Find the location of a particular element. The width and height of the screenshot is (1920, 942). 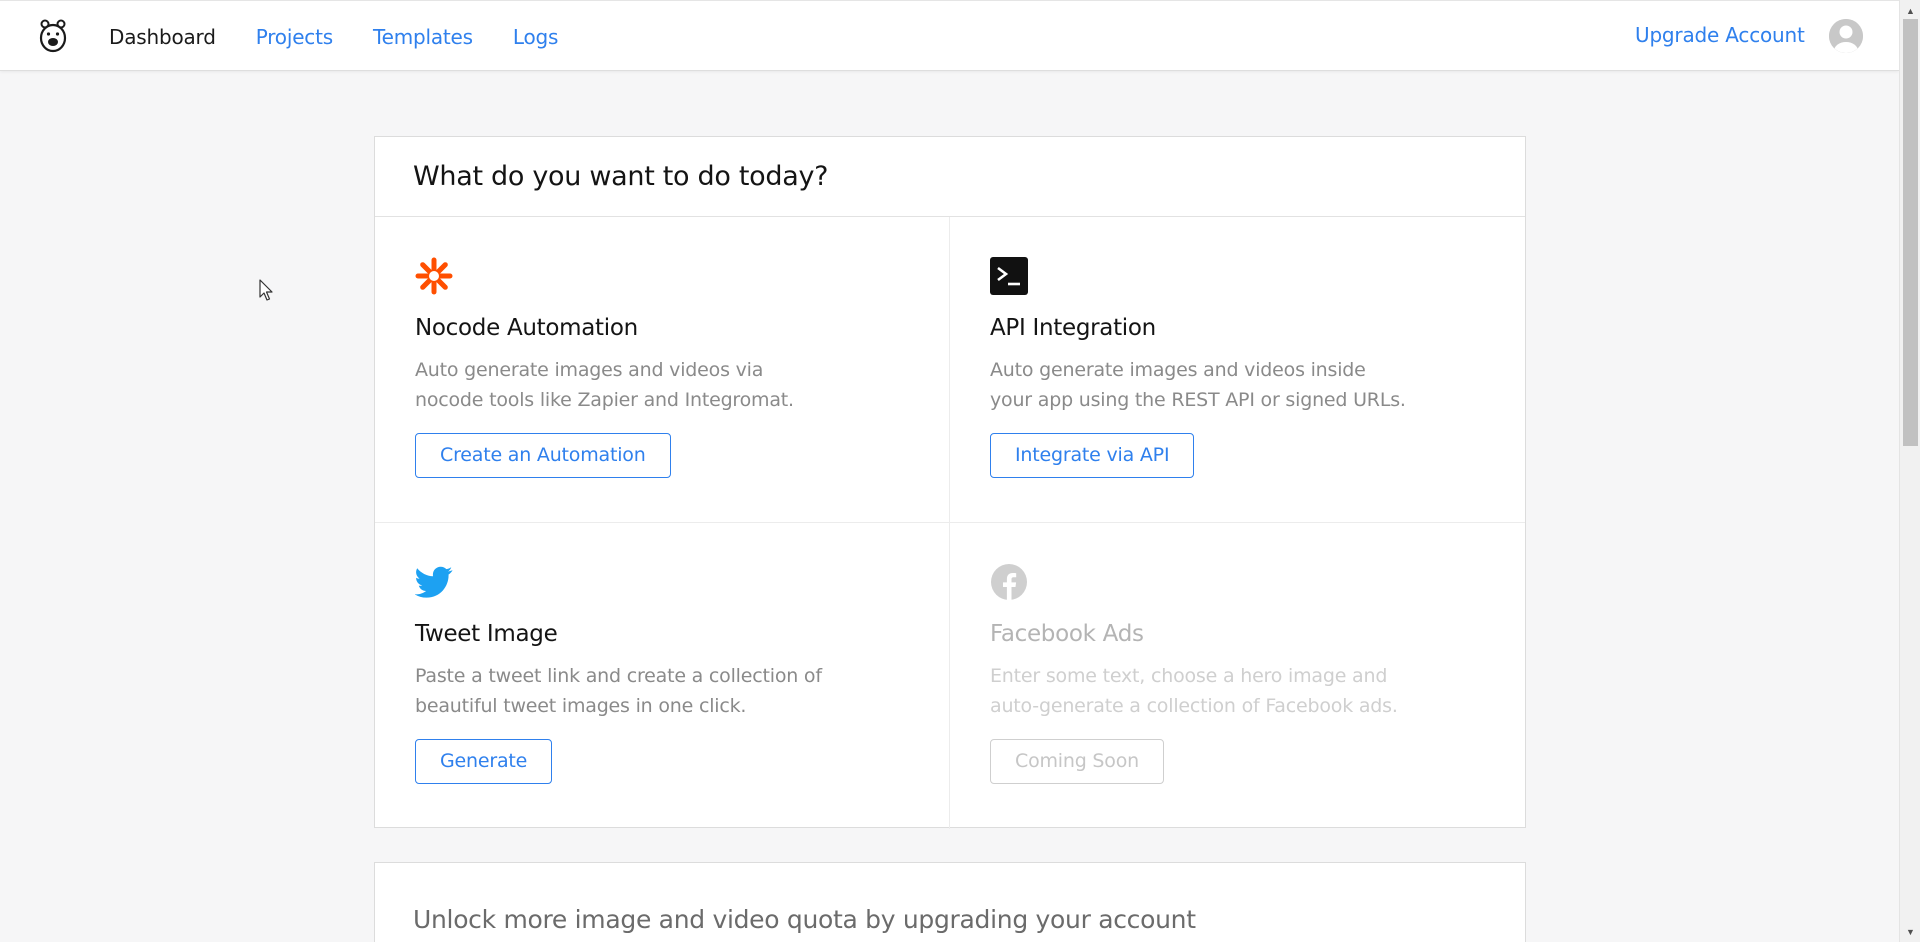

create-automation-button: Create an Automation is located at coordinates (543, 455).